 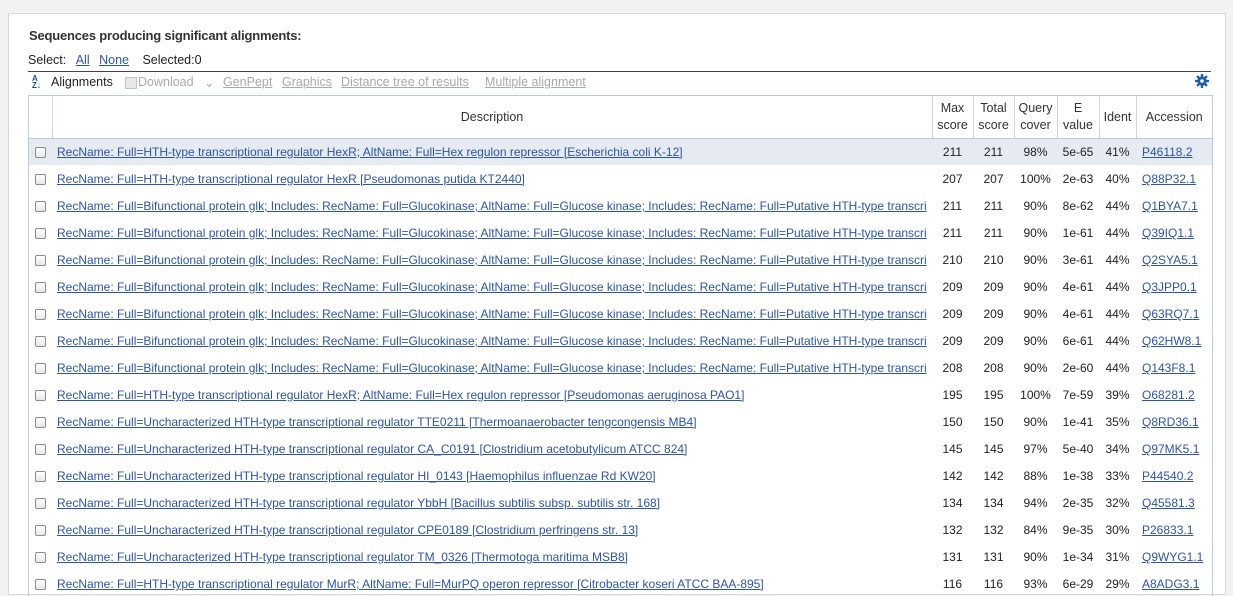 I want to click on accession-link: Q8RD36.1, so click(x=1170, y=422).